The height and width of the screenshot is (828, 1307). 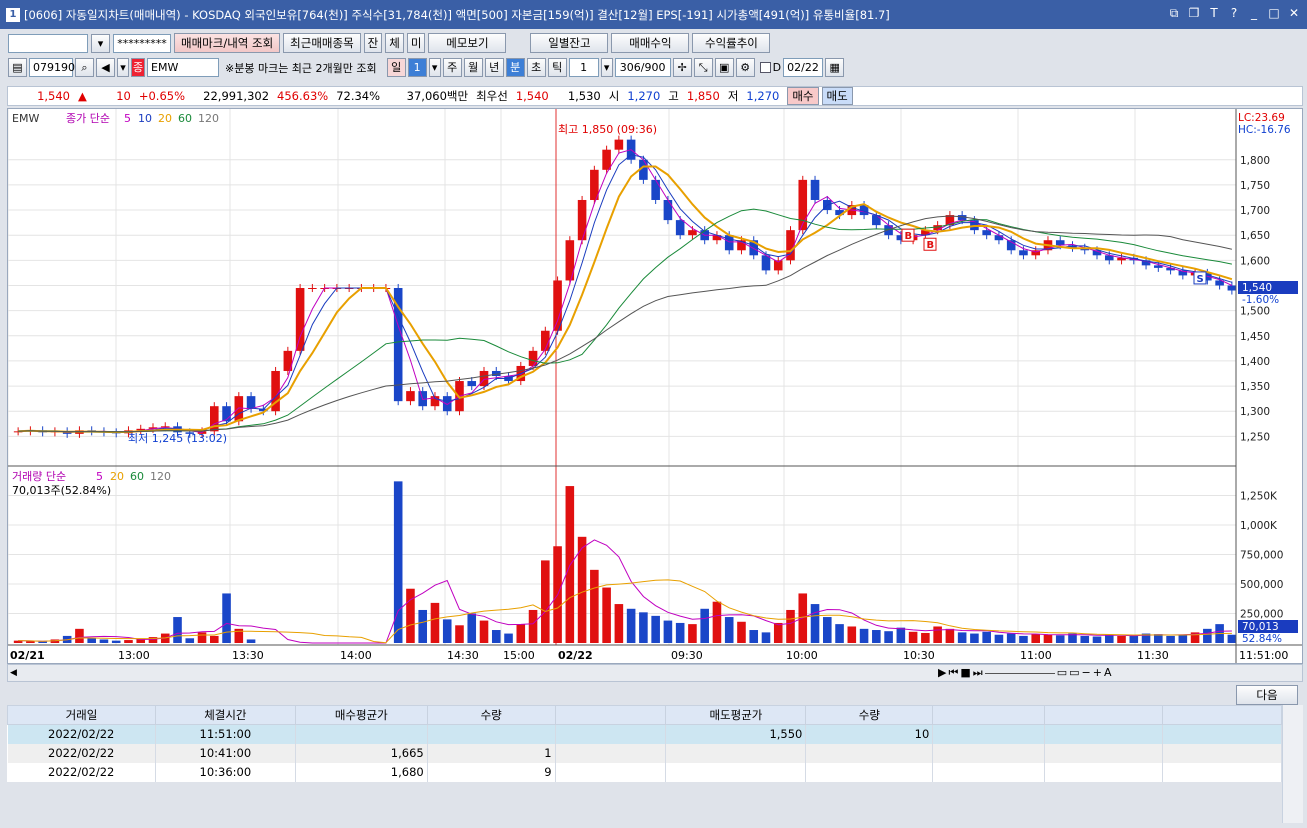 What do you see at coordinates (417, 67) in the screenshot?
I see `period-number: 1` at bounding box center [417, 67].